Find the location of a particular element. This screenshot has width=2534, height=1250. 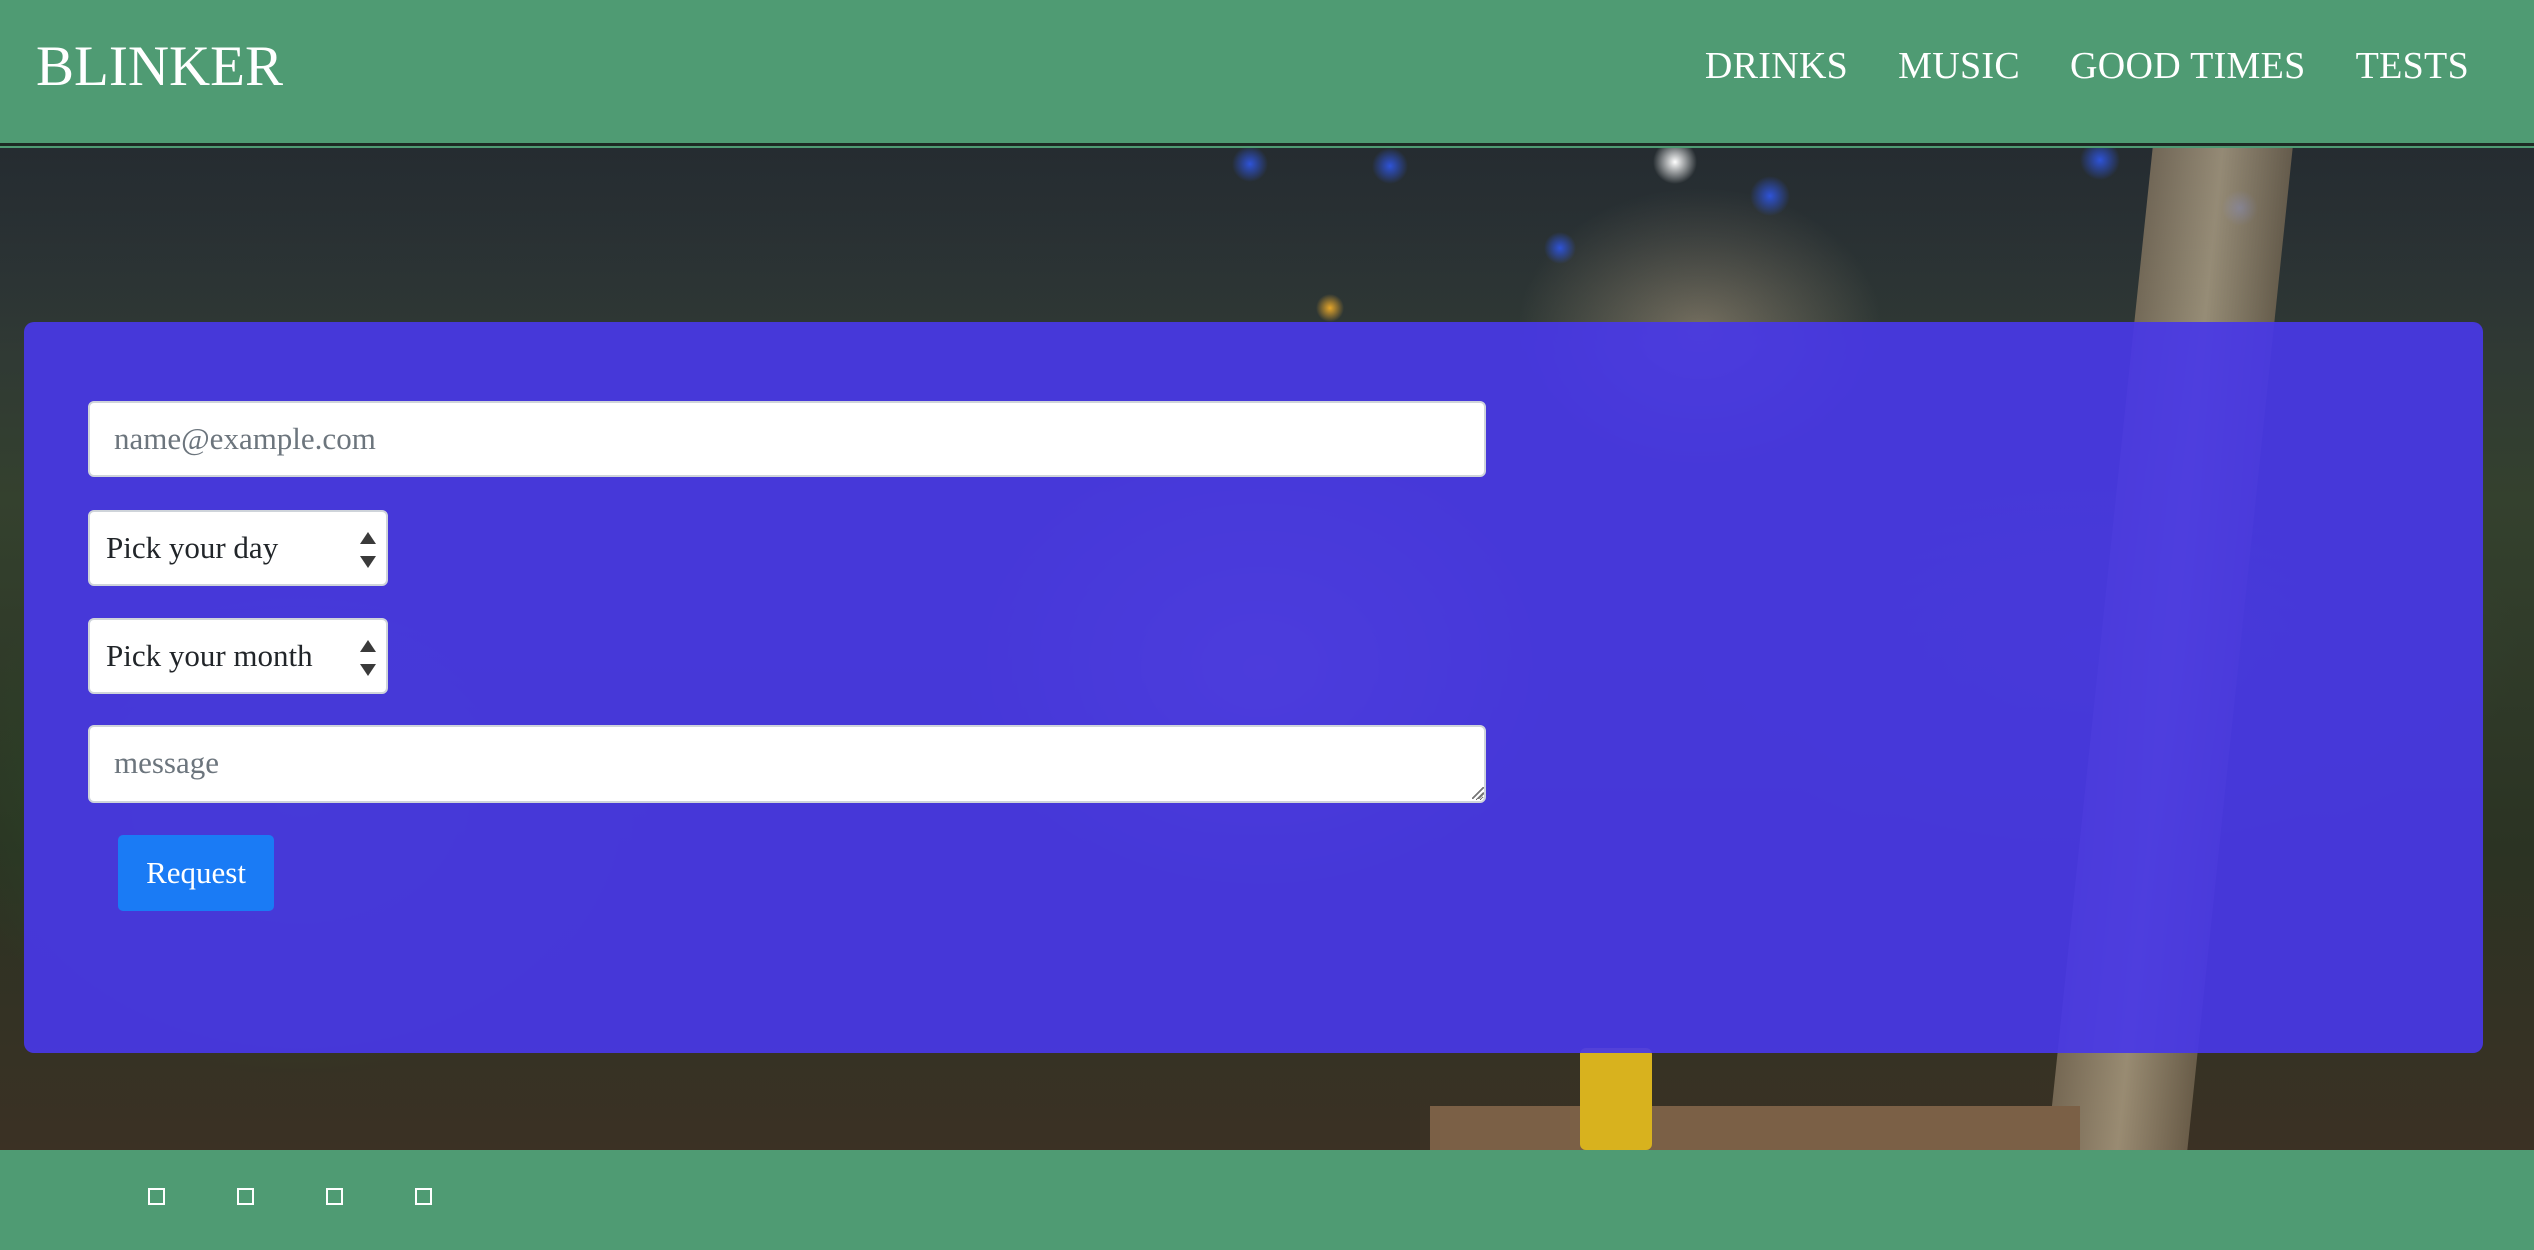

footer-icon-row is located at coordinates (290, 1196).